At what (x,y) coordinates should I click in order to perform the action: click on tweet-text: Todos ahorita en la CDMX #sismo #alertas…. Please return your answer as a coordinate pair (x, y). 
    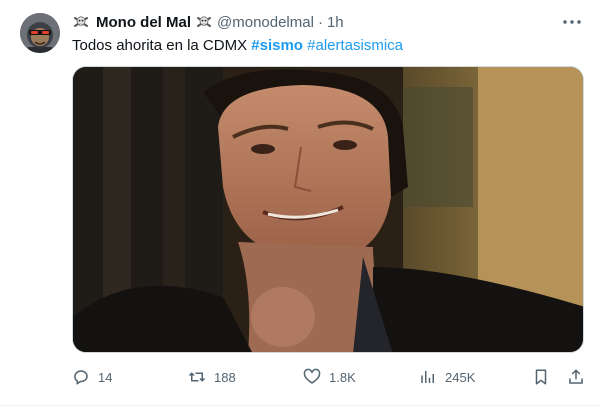
    Looking at the image, I should click on (237, 46).